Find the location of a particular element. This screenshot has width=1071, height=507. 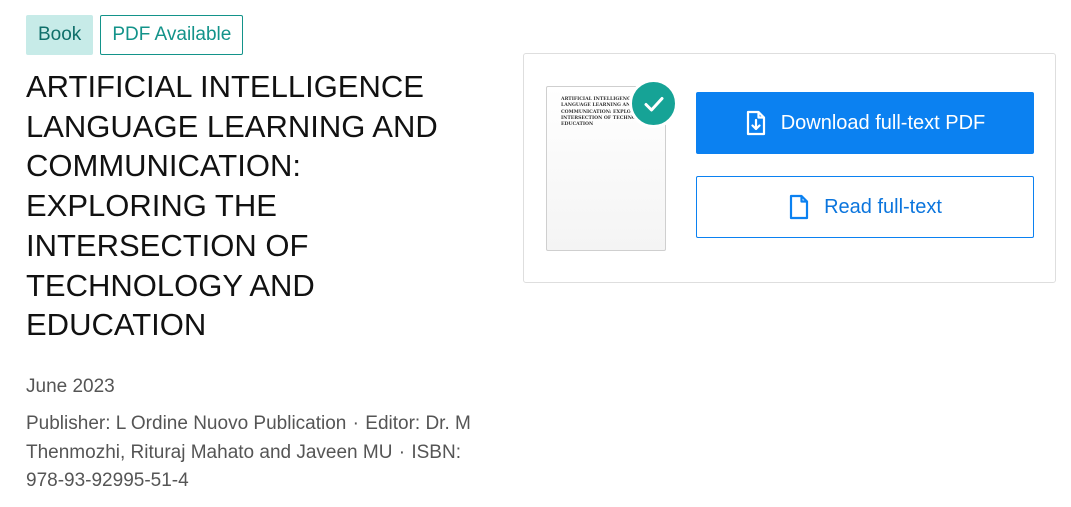

download-button-label: Download full-text PDF is located at coordinates (883, 122).